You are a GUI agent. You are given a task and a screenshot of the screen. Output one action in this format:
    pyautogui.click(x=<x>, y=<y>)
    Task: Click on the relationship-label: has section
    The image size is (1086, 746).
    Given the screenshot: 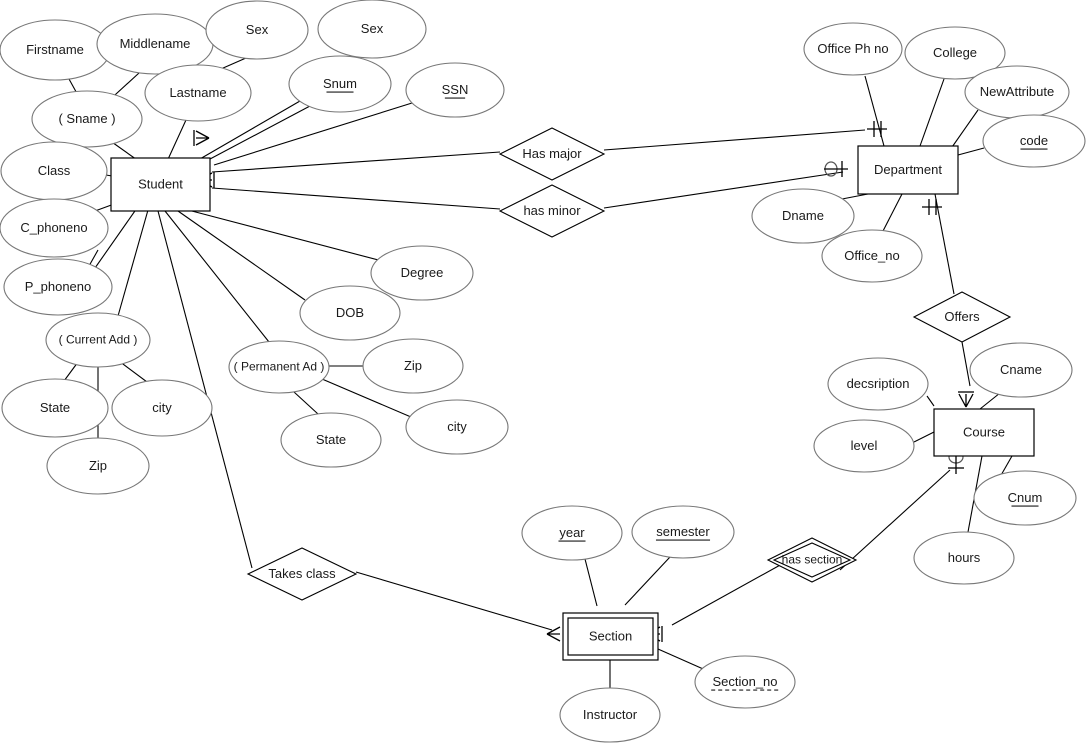 What is the action you would take?
    pyautogui.click(x=812, y=560)
    